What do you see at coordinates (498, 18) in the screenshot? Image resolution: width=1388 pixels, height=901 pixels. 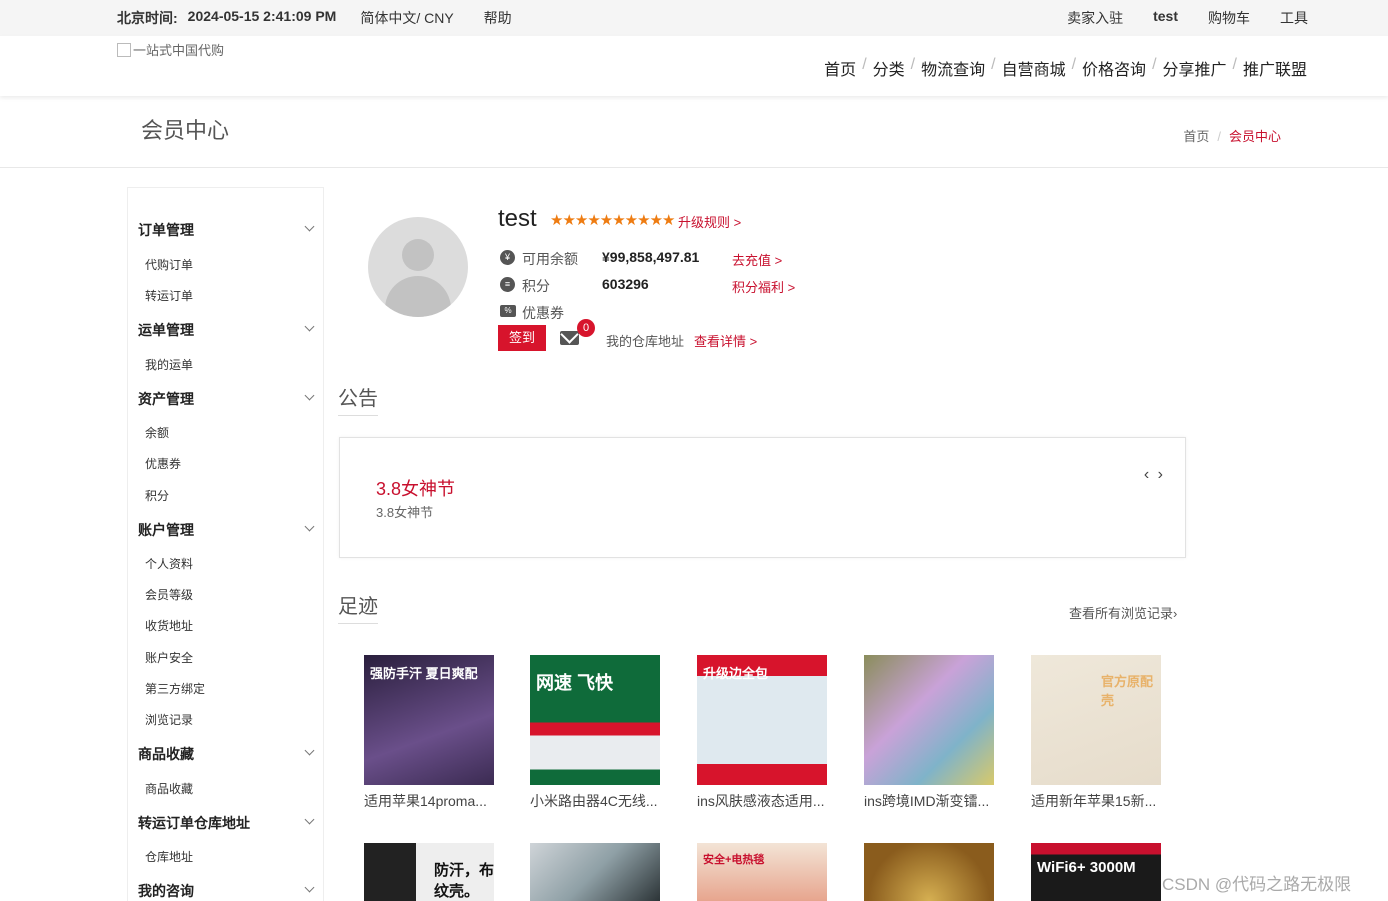 I see `help-link: 帮助` at bounding box center [498, 18].